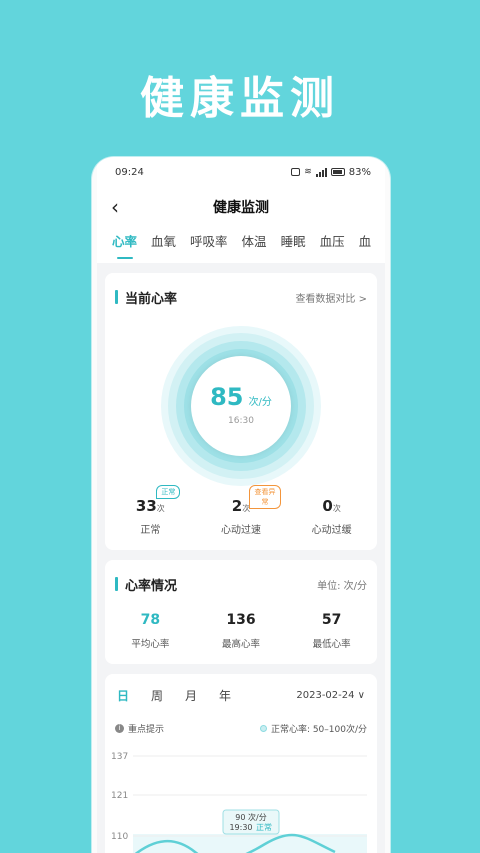 The height and width of the screenshot is (853, 480). What do you see at coordinates (359, 172) in the screenshot?
I see `battery-level: 83%` at bounding box center [359, 172].